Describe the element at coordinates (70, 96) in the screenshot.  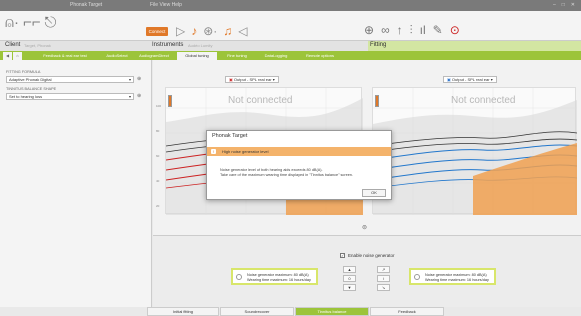
I see `tinnitus-balance-select: Set to hearing loss ▾` at that location.